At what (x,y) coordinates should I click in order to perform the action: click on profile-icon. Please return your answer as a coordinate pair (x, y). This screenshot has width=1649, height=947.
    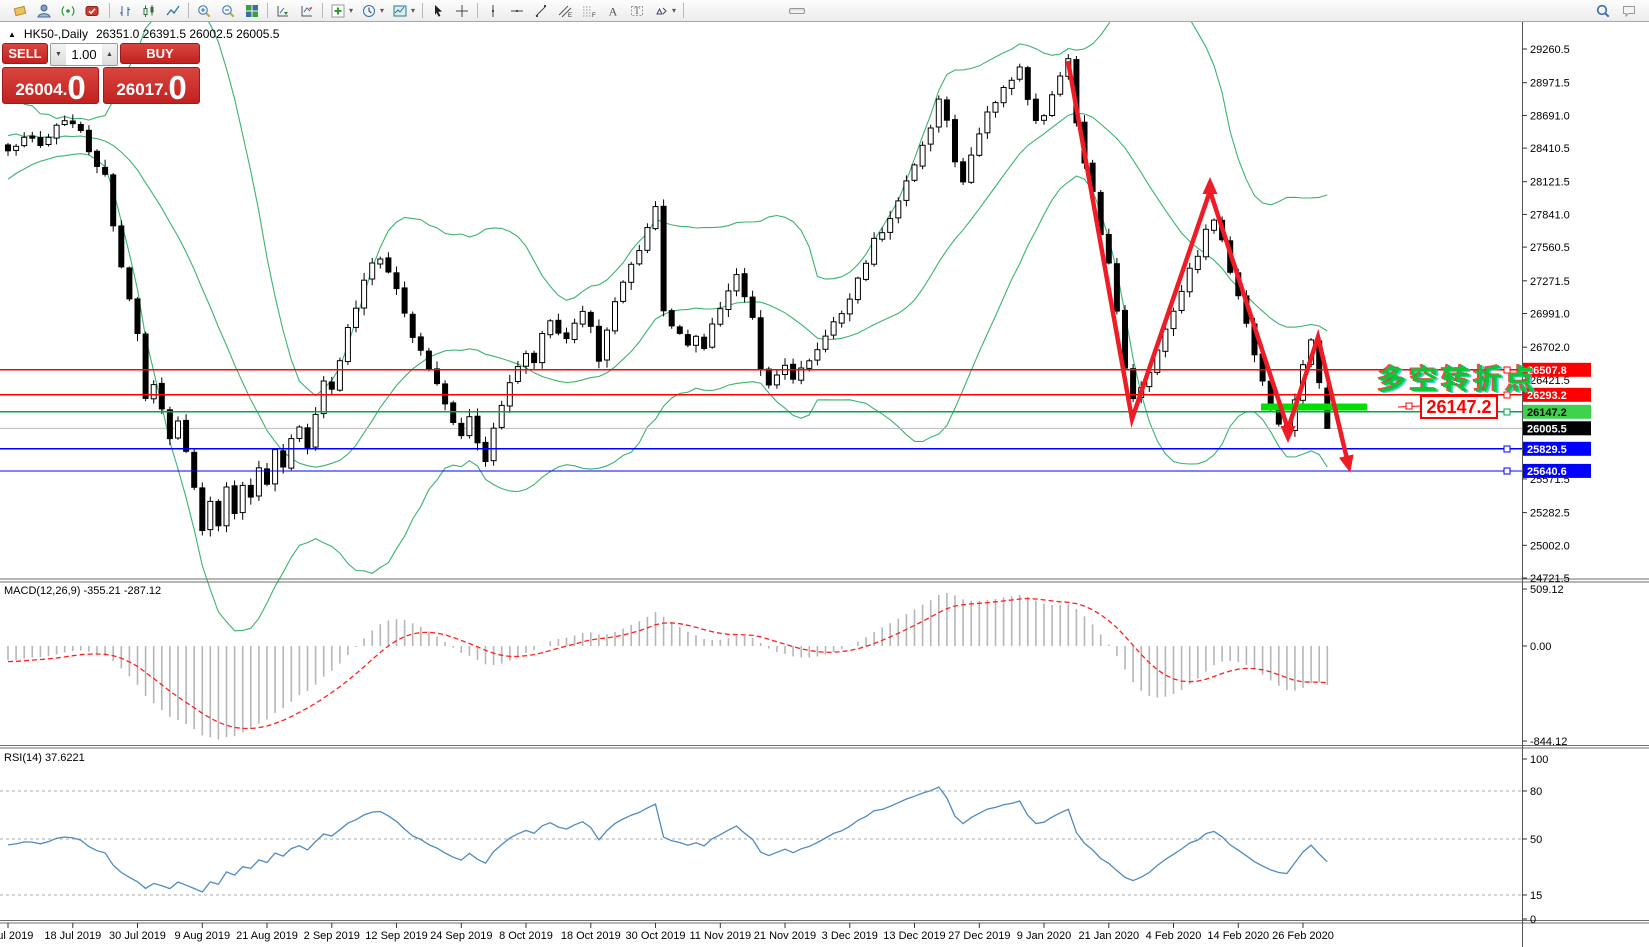
    Looking at the image, I should click on (44, 11).